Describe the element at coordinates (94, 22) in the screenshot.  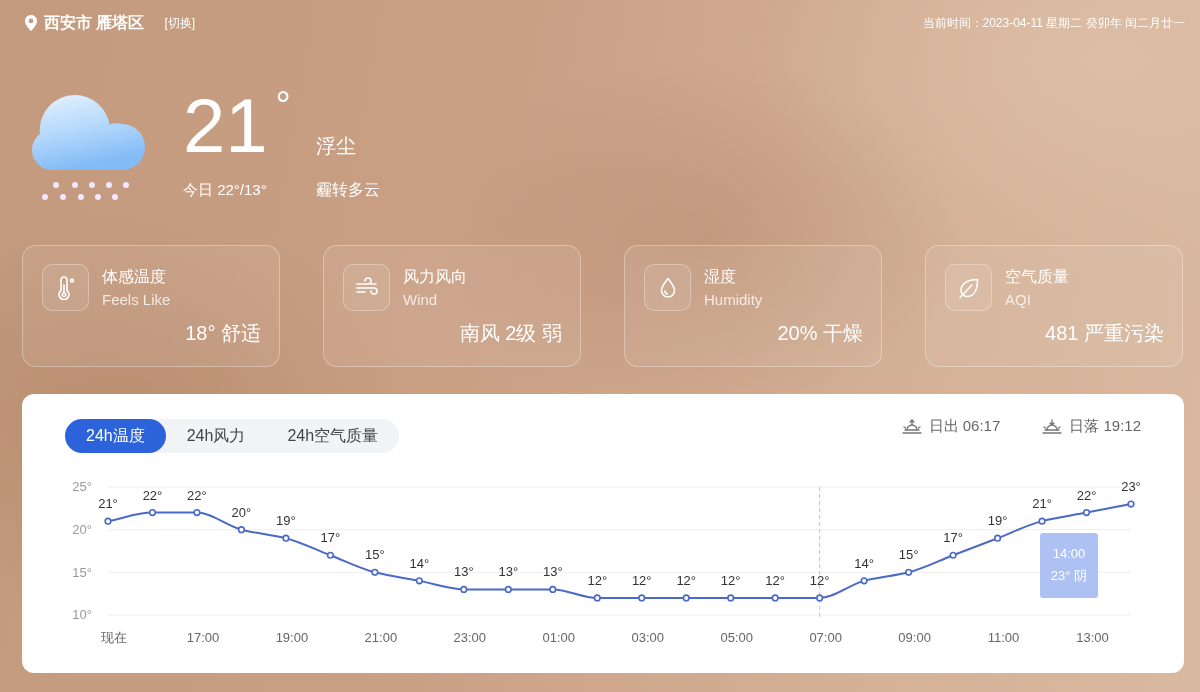
I see `location-name: 西安市 雁塔区` at that location.